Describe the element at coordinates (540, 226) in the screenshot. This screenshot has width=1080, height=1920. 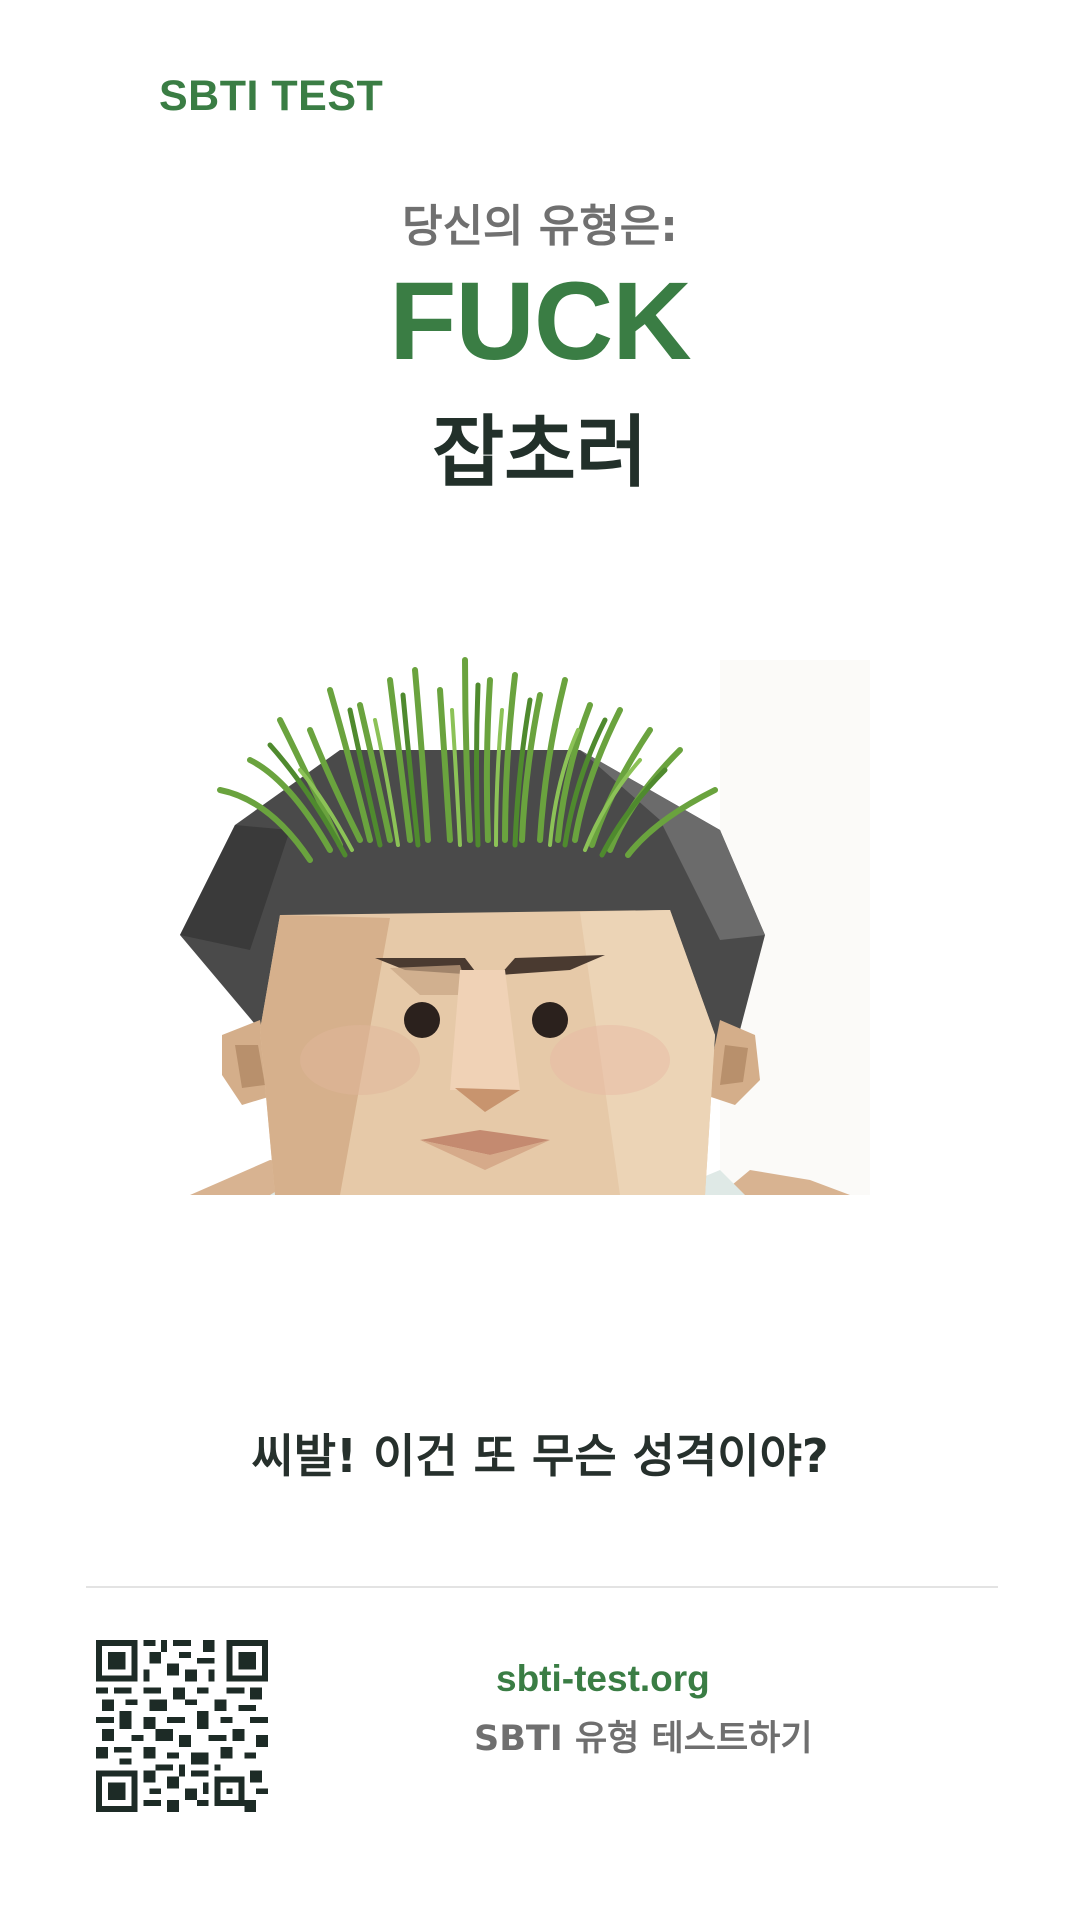
I see `result-intro: 당신의 유형은:` at that location.